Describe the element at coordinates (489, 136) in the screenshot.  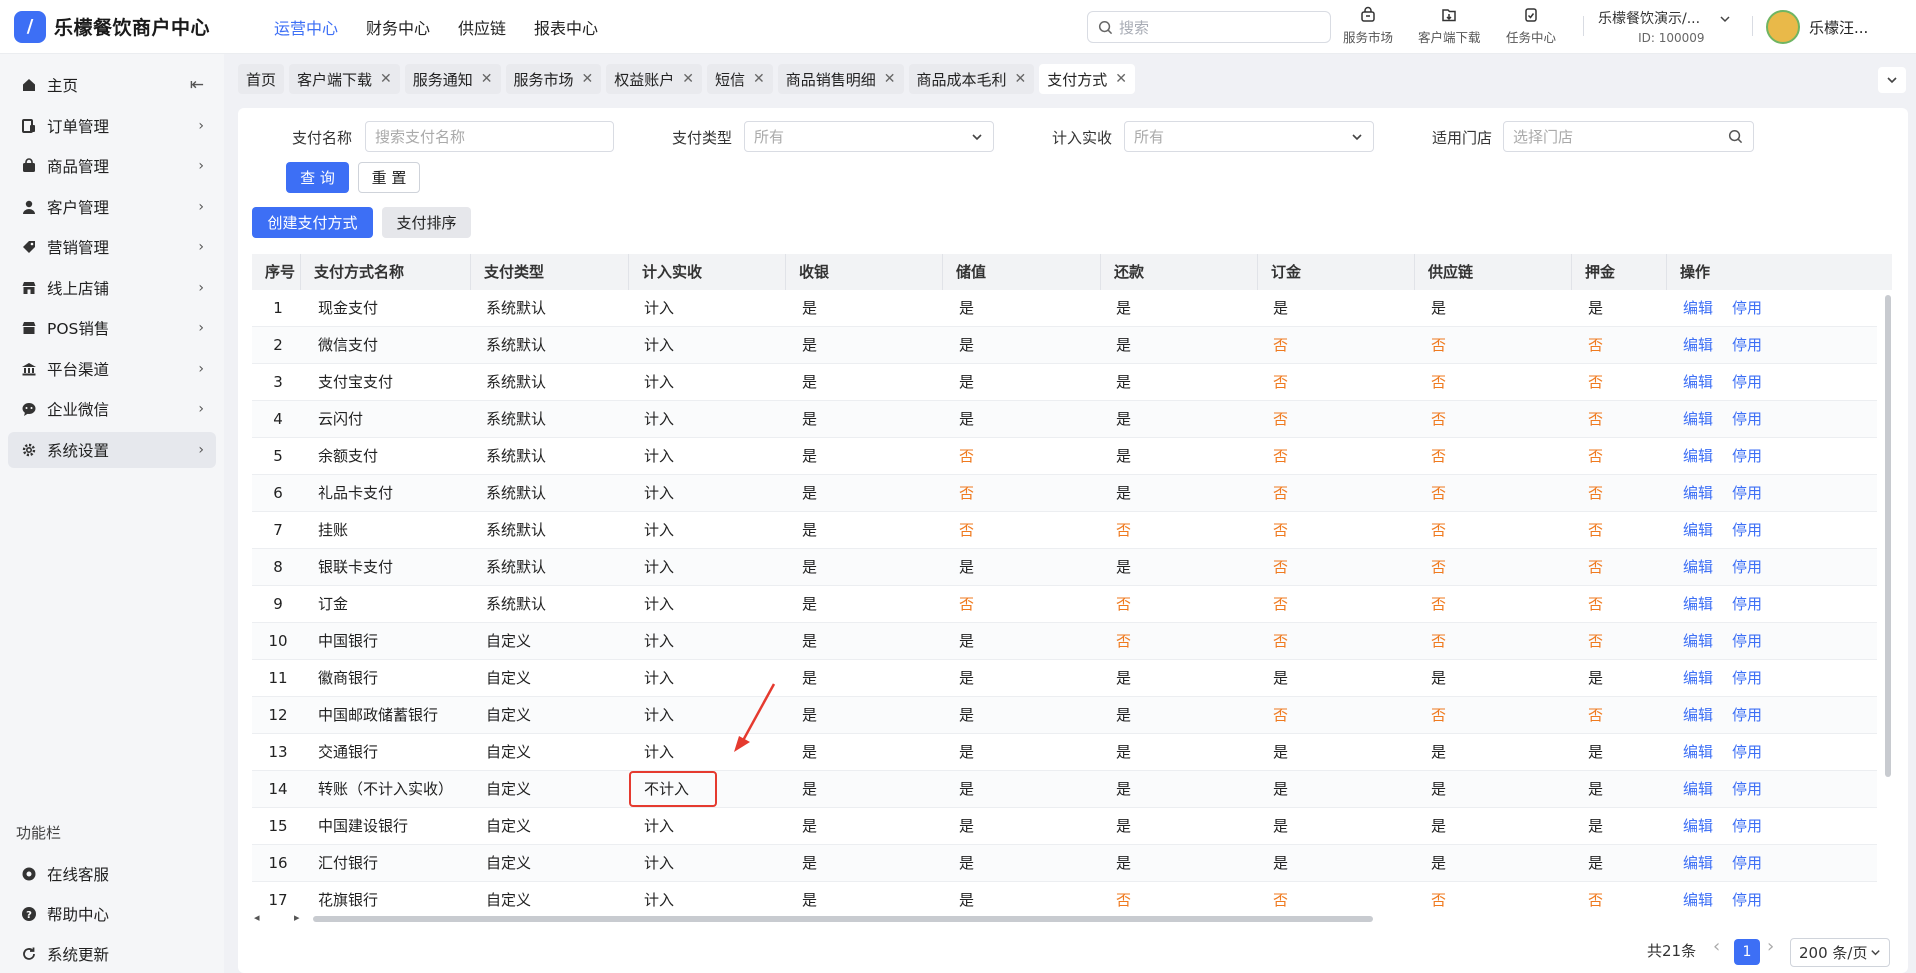
I see `payment-name-input: 搜索支付名称` at that location.